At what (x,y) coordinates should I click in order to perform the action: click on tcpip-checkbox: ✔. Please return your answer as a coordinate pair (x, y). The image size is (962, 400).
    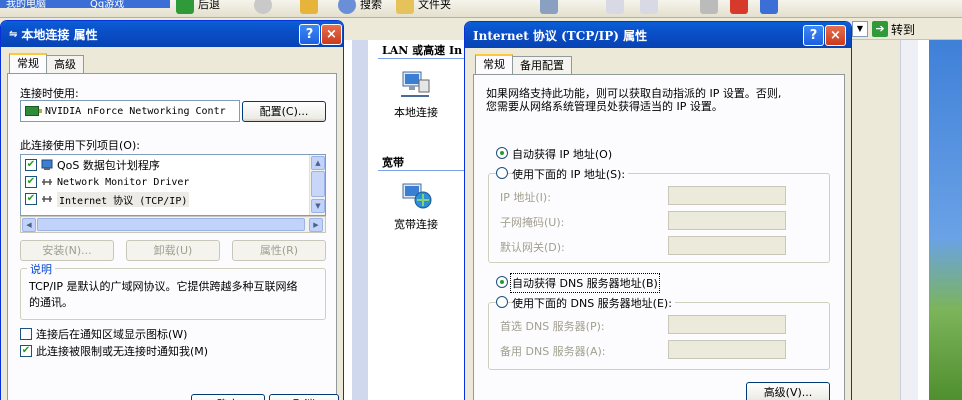
    Looking at the image, I should click on (31, 199).